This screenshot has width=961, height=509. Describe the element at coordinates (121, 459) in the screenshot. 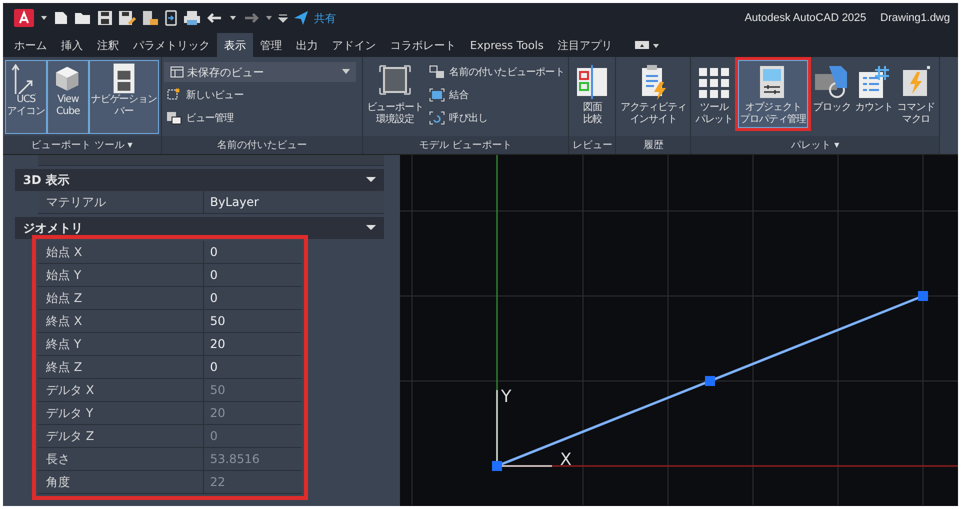

I see `property-label: 長さ` at that location.